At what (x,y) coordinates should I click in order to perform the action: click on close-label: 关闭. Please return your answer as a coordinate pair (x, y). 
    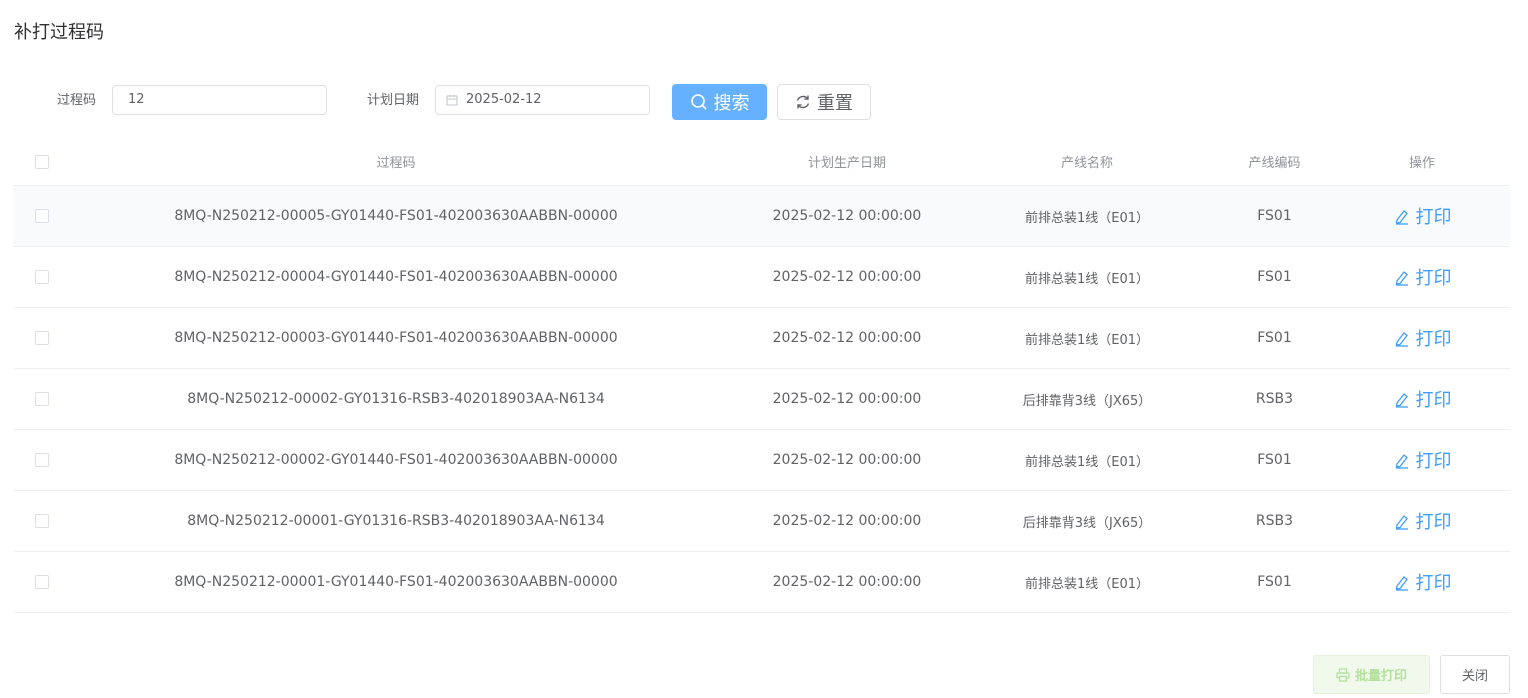
    Looking at the image, I should click on (1474, 676).